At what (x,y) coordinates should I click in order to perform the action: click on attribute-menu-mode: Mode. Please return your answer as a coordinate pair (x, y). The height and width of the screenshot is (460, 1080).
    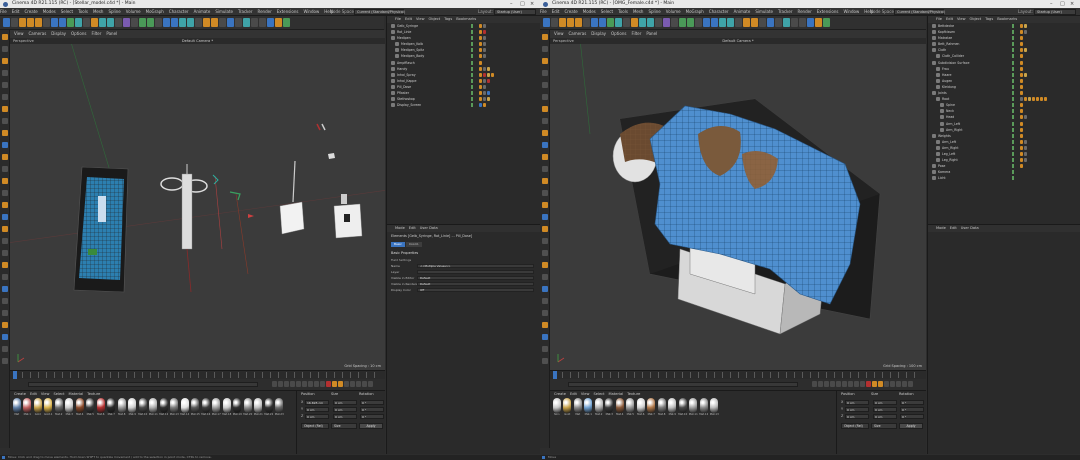
    Looking at the image, I should click on (400, 228).